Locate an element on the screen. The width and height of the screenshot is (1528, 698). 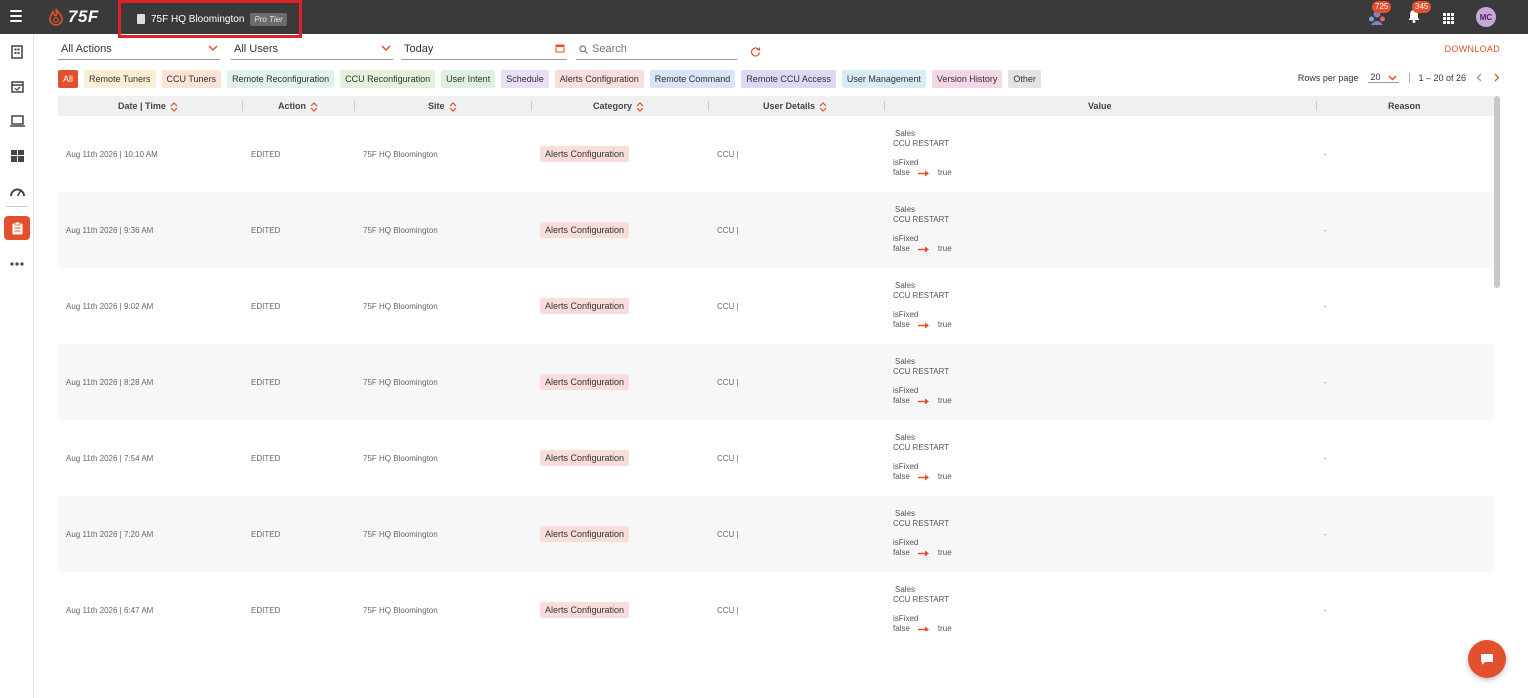
rows-per-page-select: 20 is located at coordinates (1384, 77).